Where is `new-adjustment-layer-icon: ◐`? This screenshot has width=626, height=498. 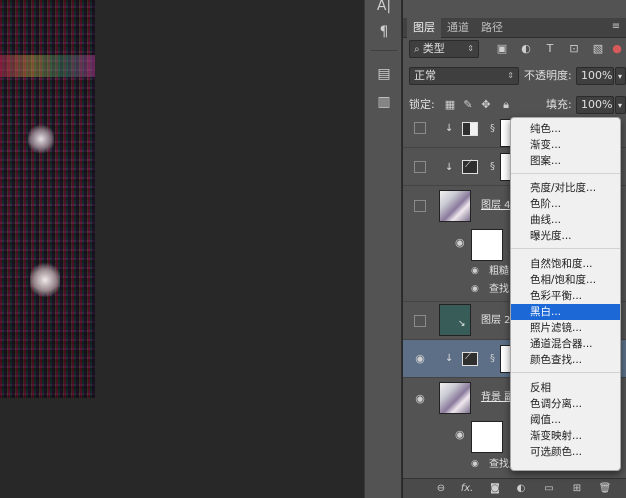 new-adjustment-layer-icon: ◐ is located at coordinates (521, 489).